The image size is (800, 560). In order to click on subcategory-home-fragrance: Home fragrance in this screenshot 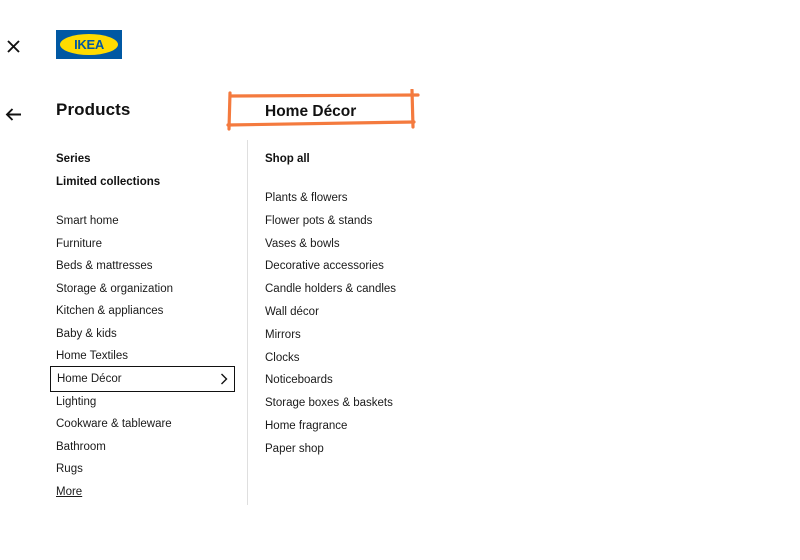, I will do `click(365, 426)`.